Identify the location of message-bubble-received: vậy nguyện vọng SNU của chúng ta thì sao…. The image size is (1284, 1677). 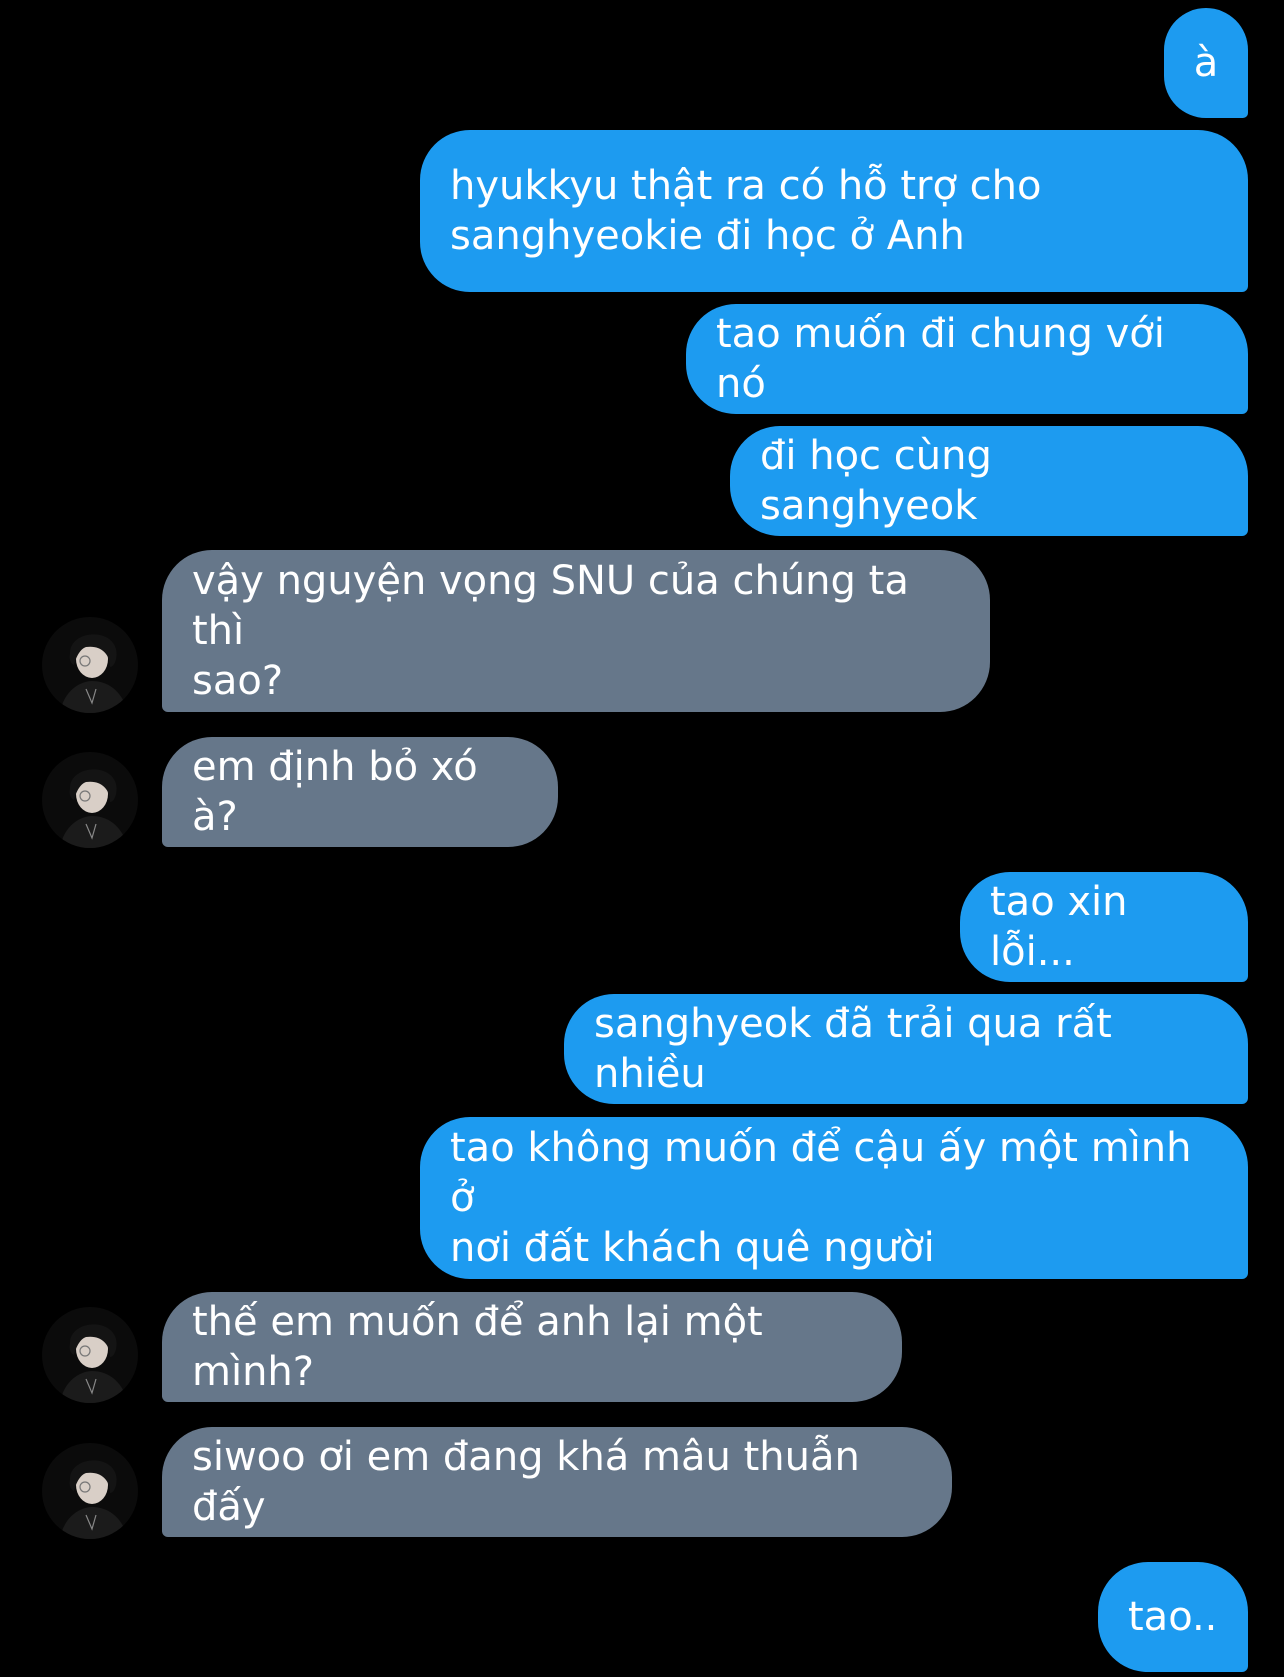
(576, 631).